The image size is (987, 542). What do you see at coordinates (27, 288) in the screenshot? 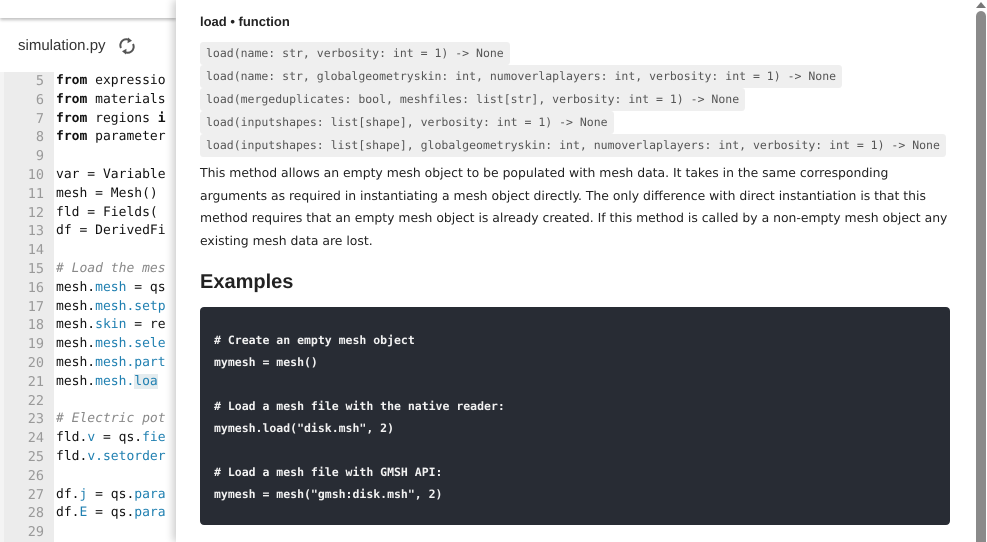
I see `line-number: 16` at bounding box center [27, 288].